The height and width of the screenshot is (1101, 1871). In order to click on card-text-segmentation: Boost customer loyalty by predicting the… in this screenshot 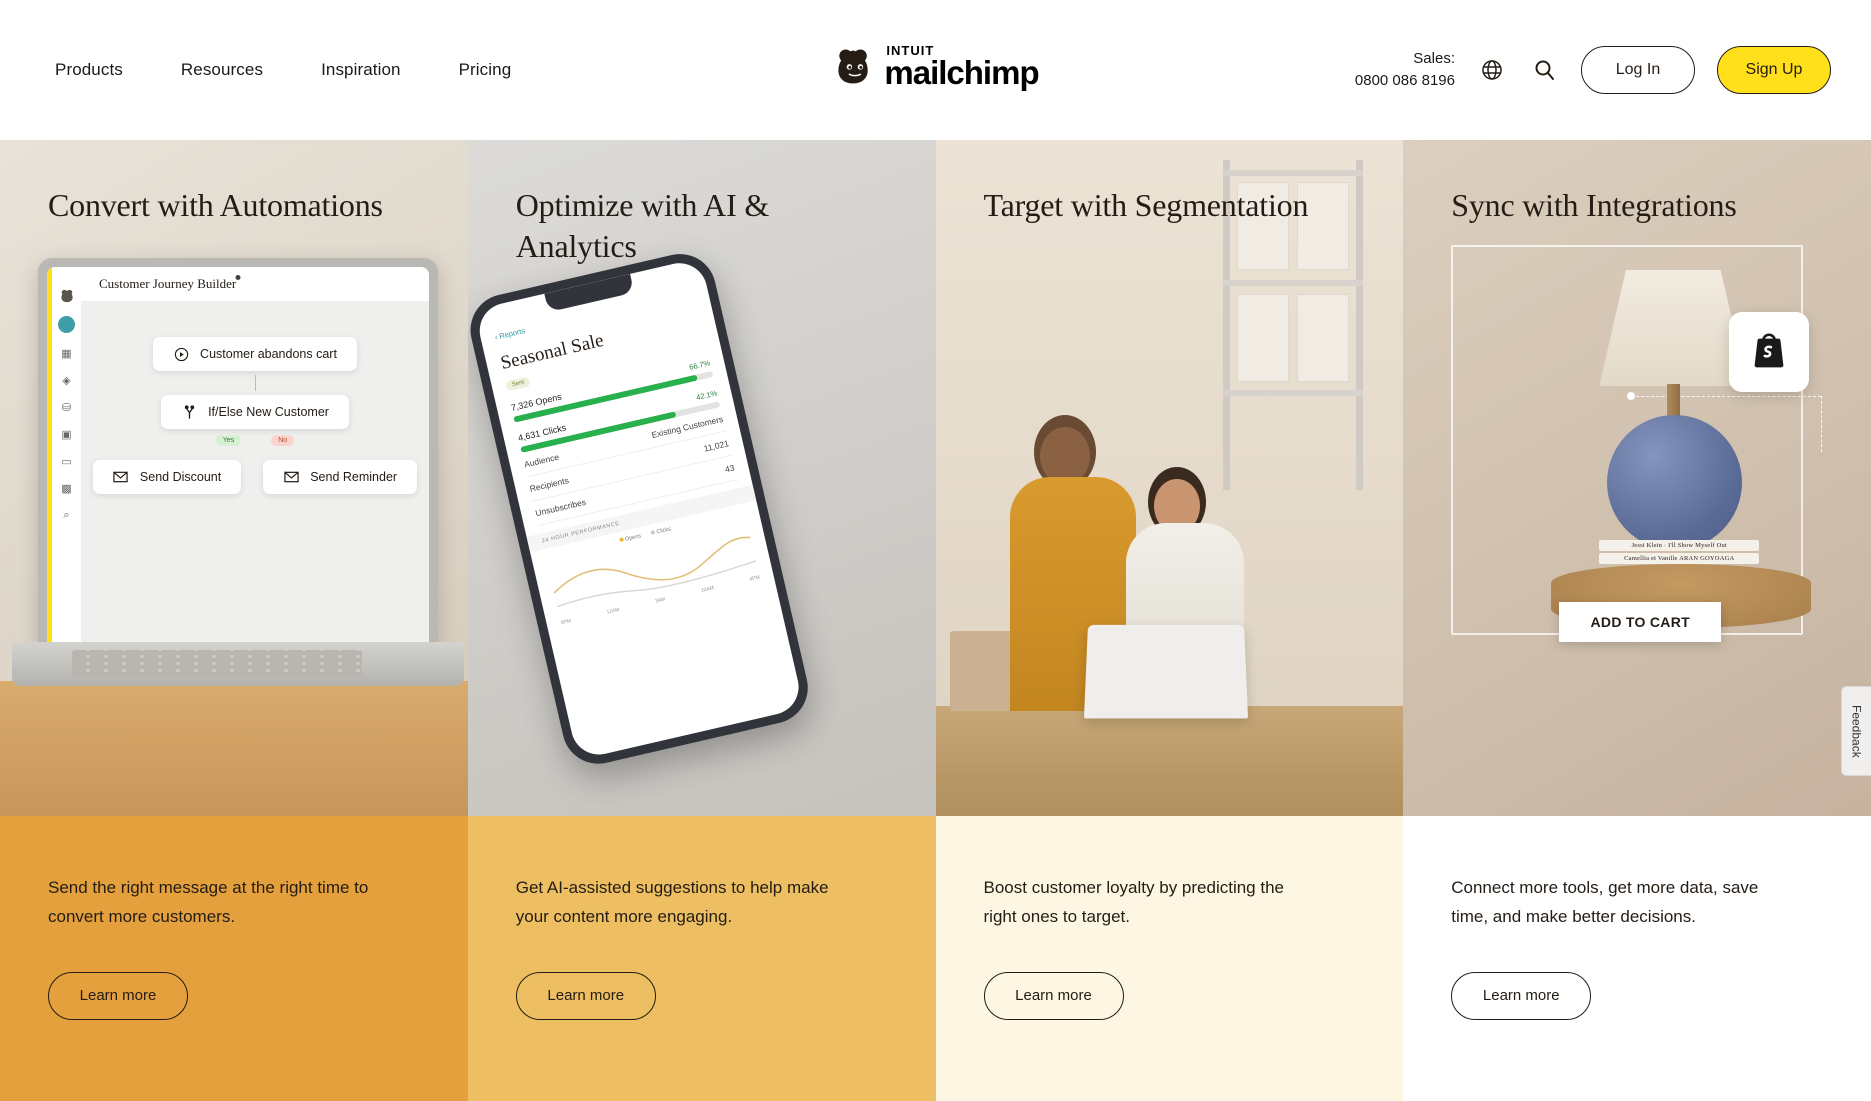, I will do `click(1169, 958)`.